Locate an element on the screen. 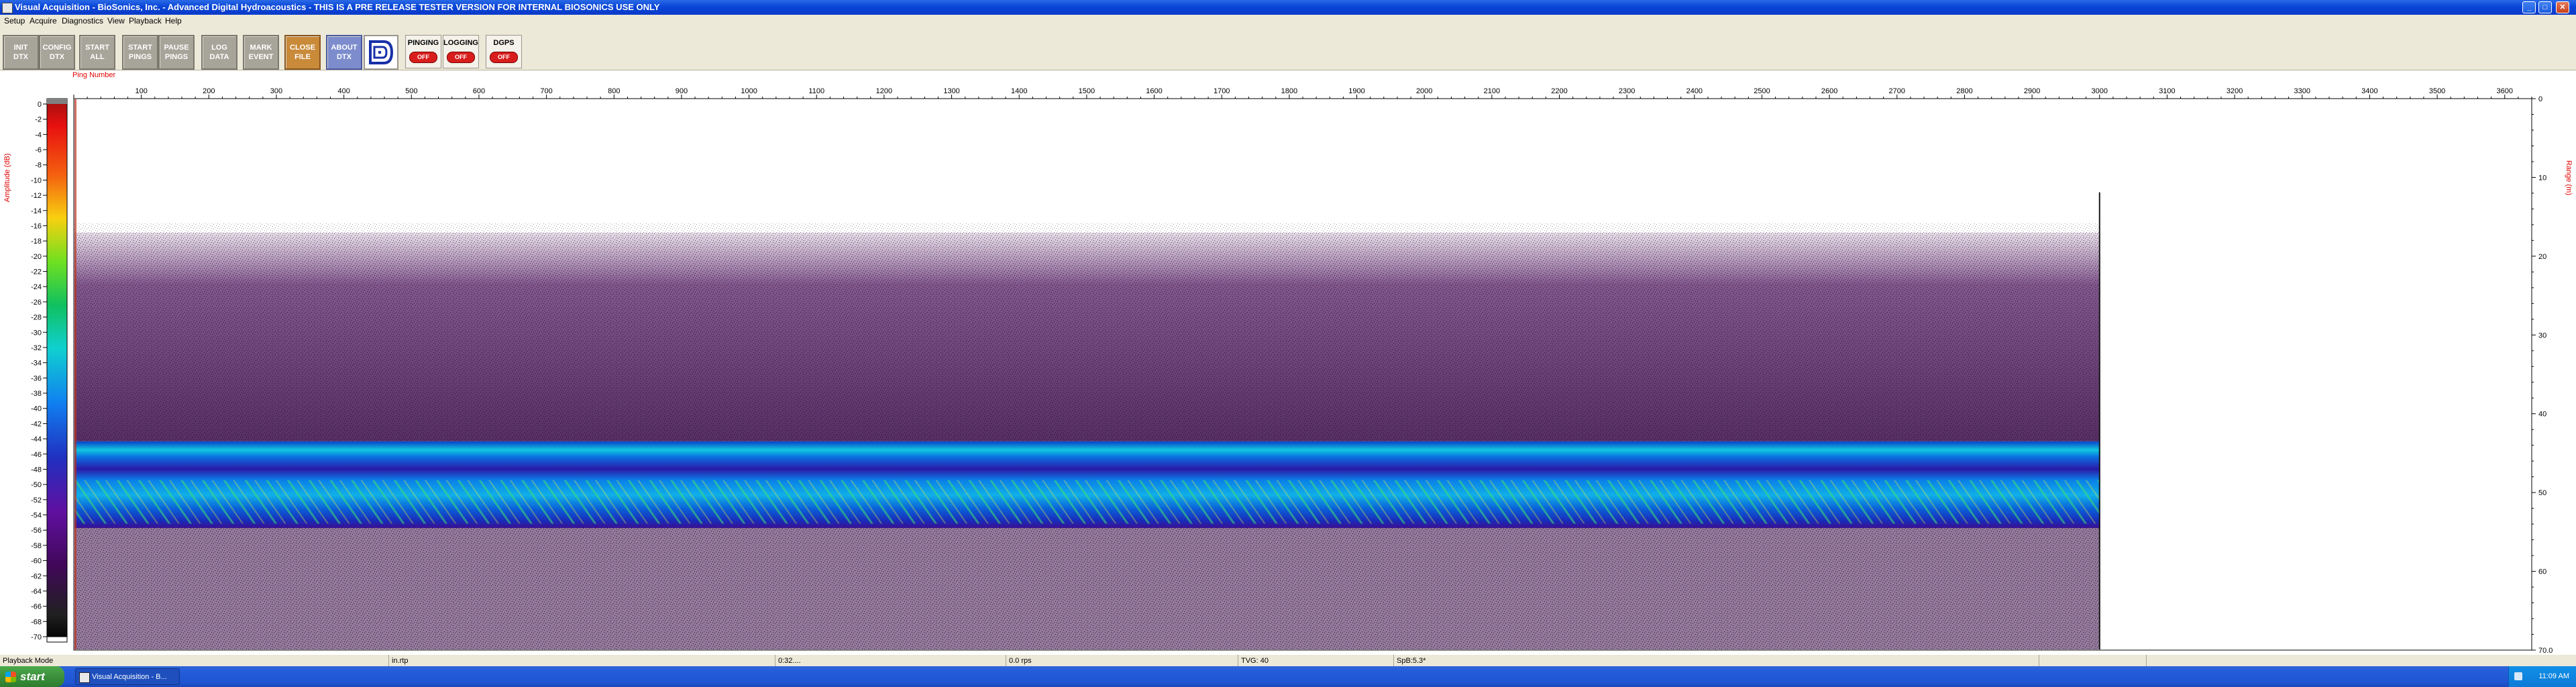  amplitude-colorbar is located at coordinates (57, 370).